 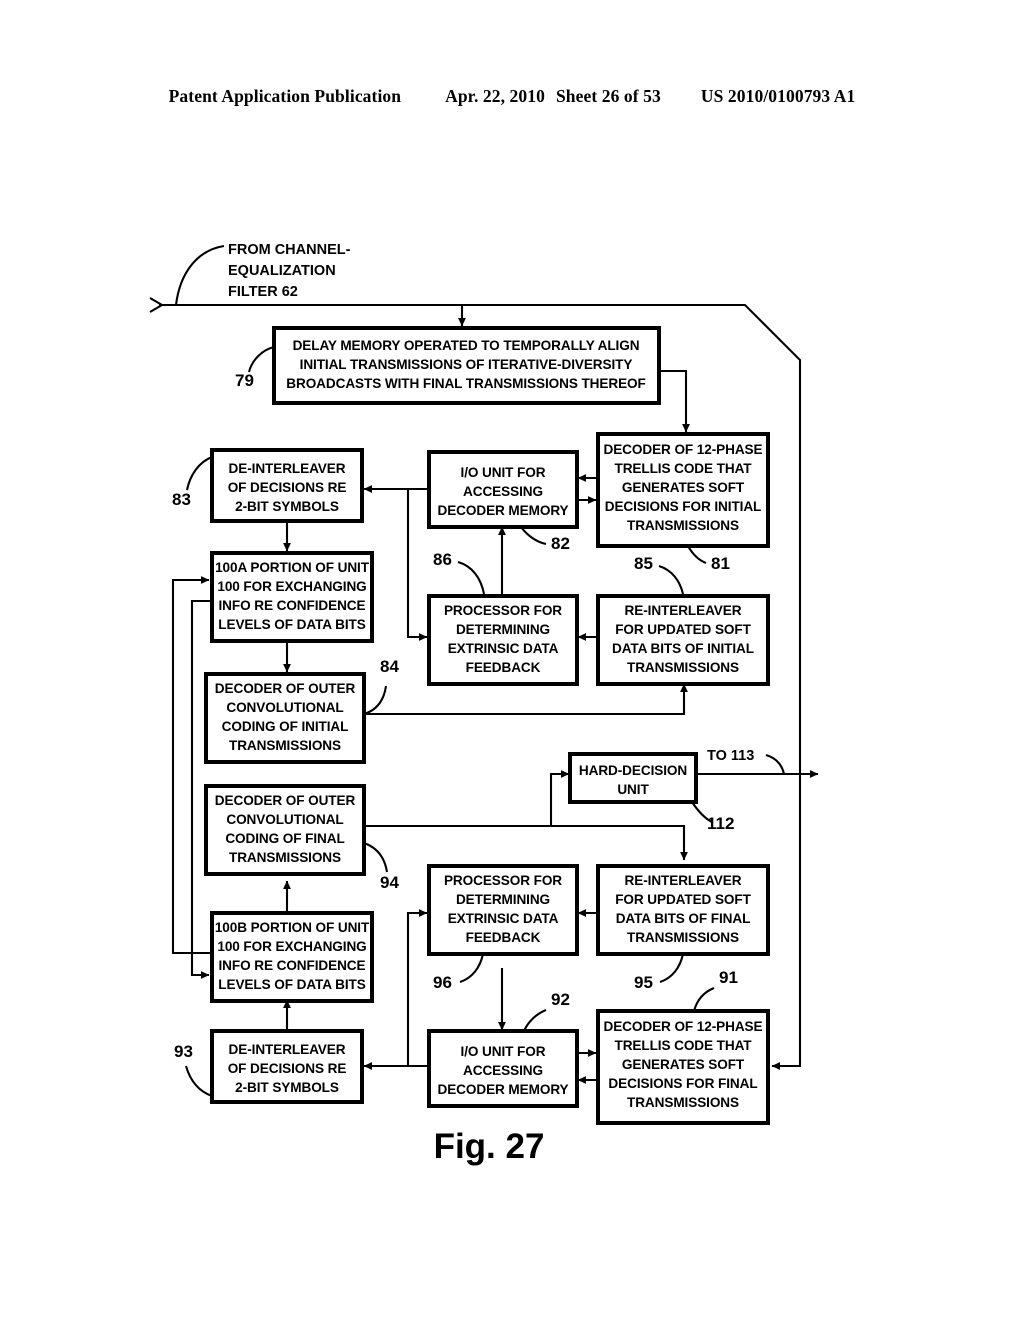 I want to click on block-line: DECISIONS FOR INITIAL, so click(x=683, y=506).